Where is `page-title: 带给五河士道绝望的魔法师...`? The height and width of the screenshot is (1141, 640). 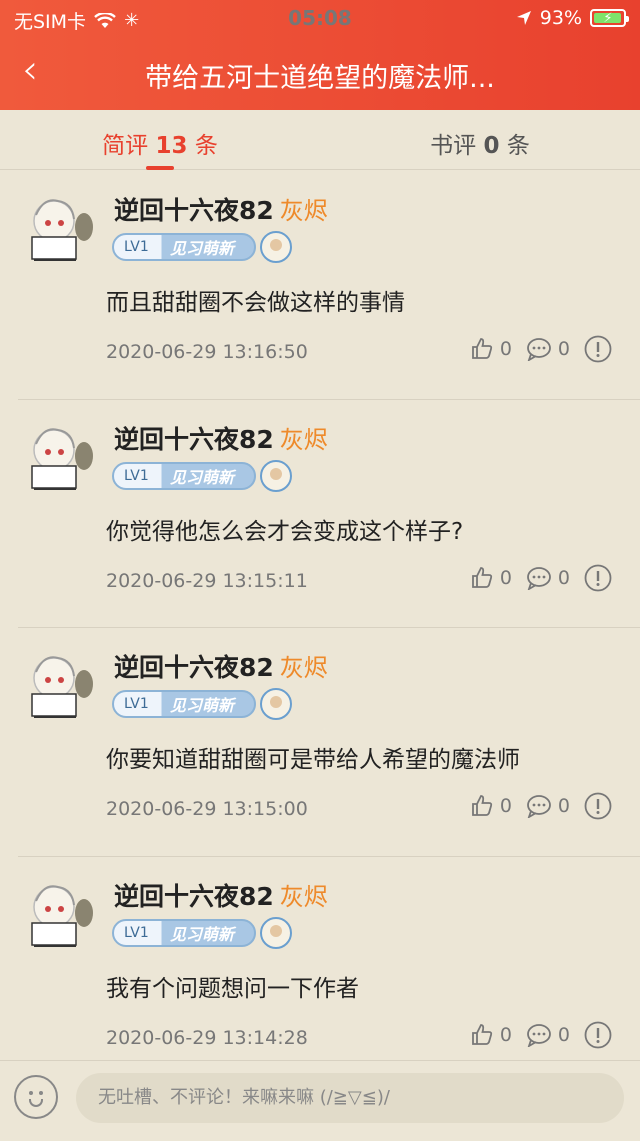
page-title: 带给五河士道绝望的魔法师... is located at coordinates (320, 78).